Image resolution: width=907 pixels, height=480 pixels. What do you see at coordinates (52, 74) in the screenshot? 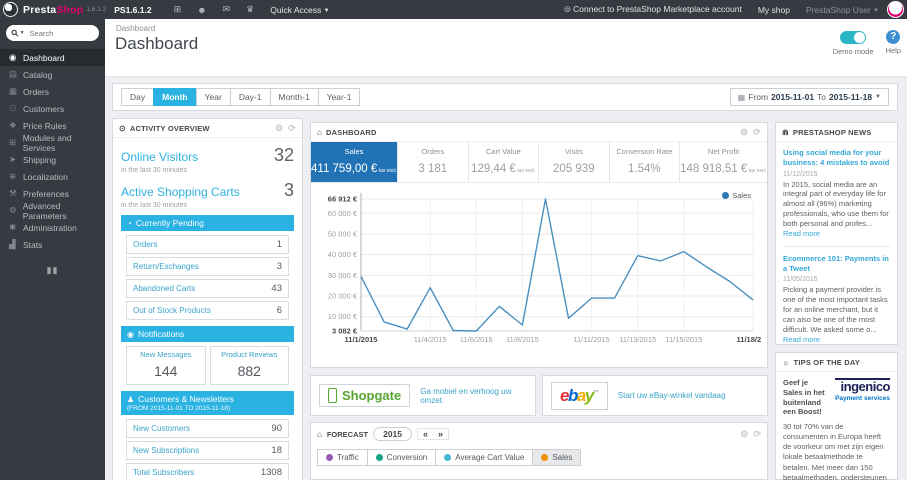
I see `sidebar-item-catalog: ▤ Catalog` at bounding box center [52, 74].